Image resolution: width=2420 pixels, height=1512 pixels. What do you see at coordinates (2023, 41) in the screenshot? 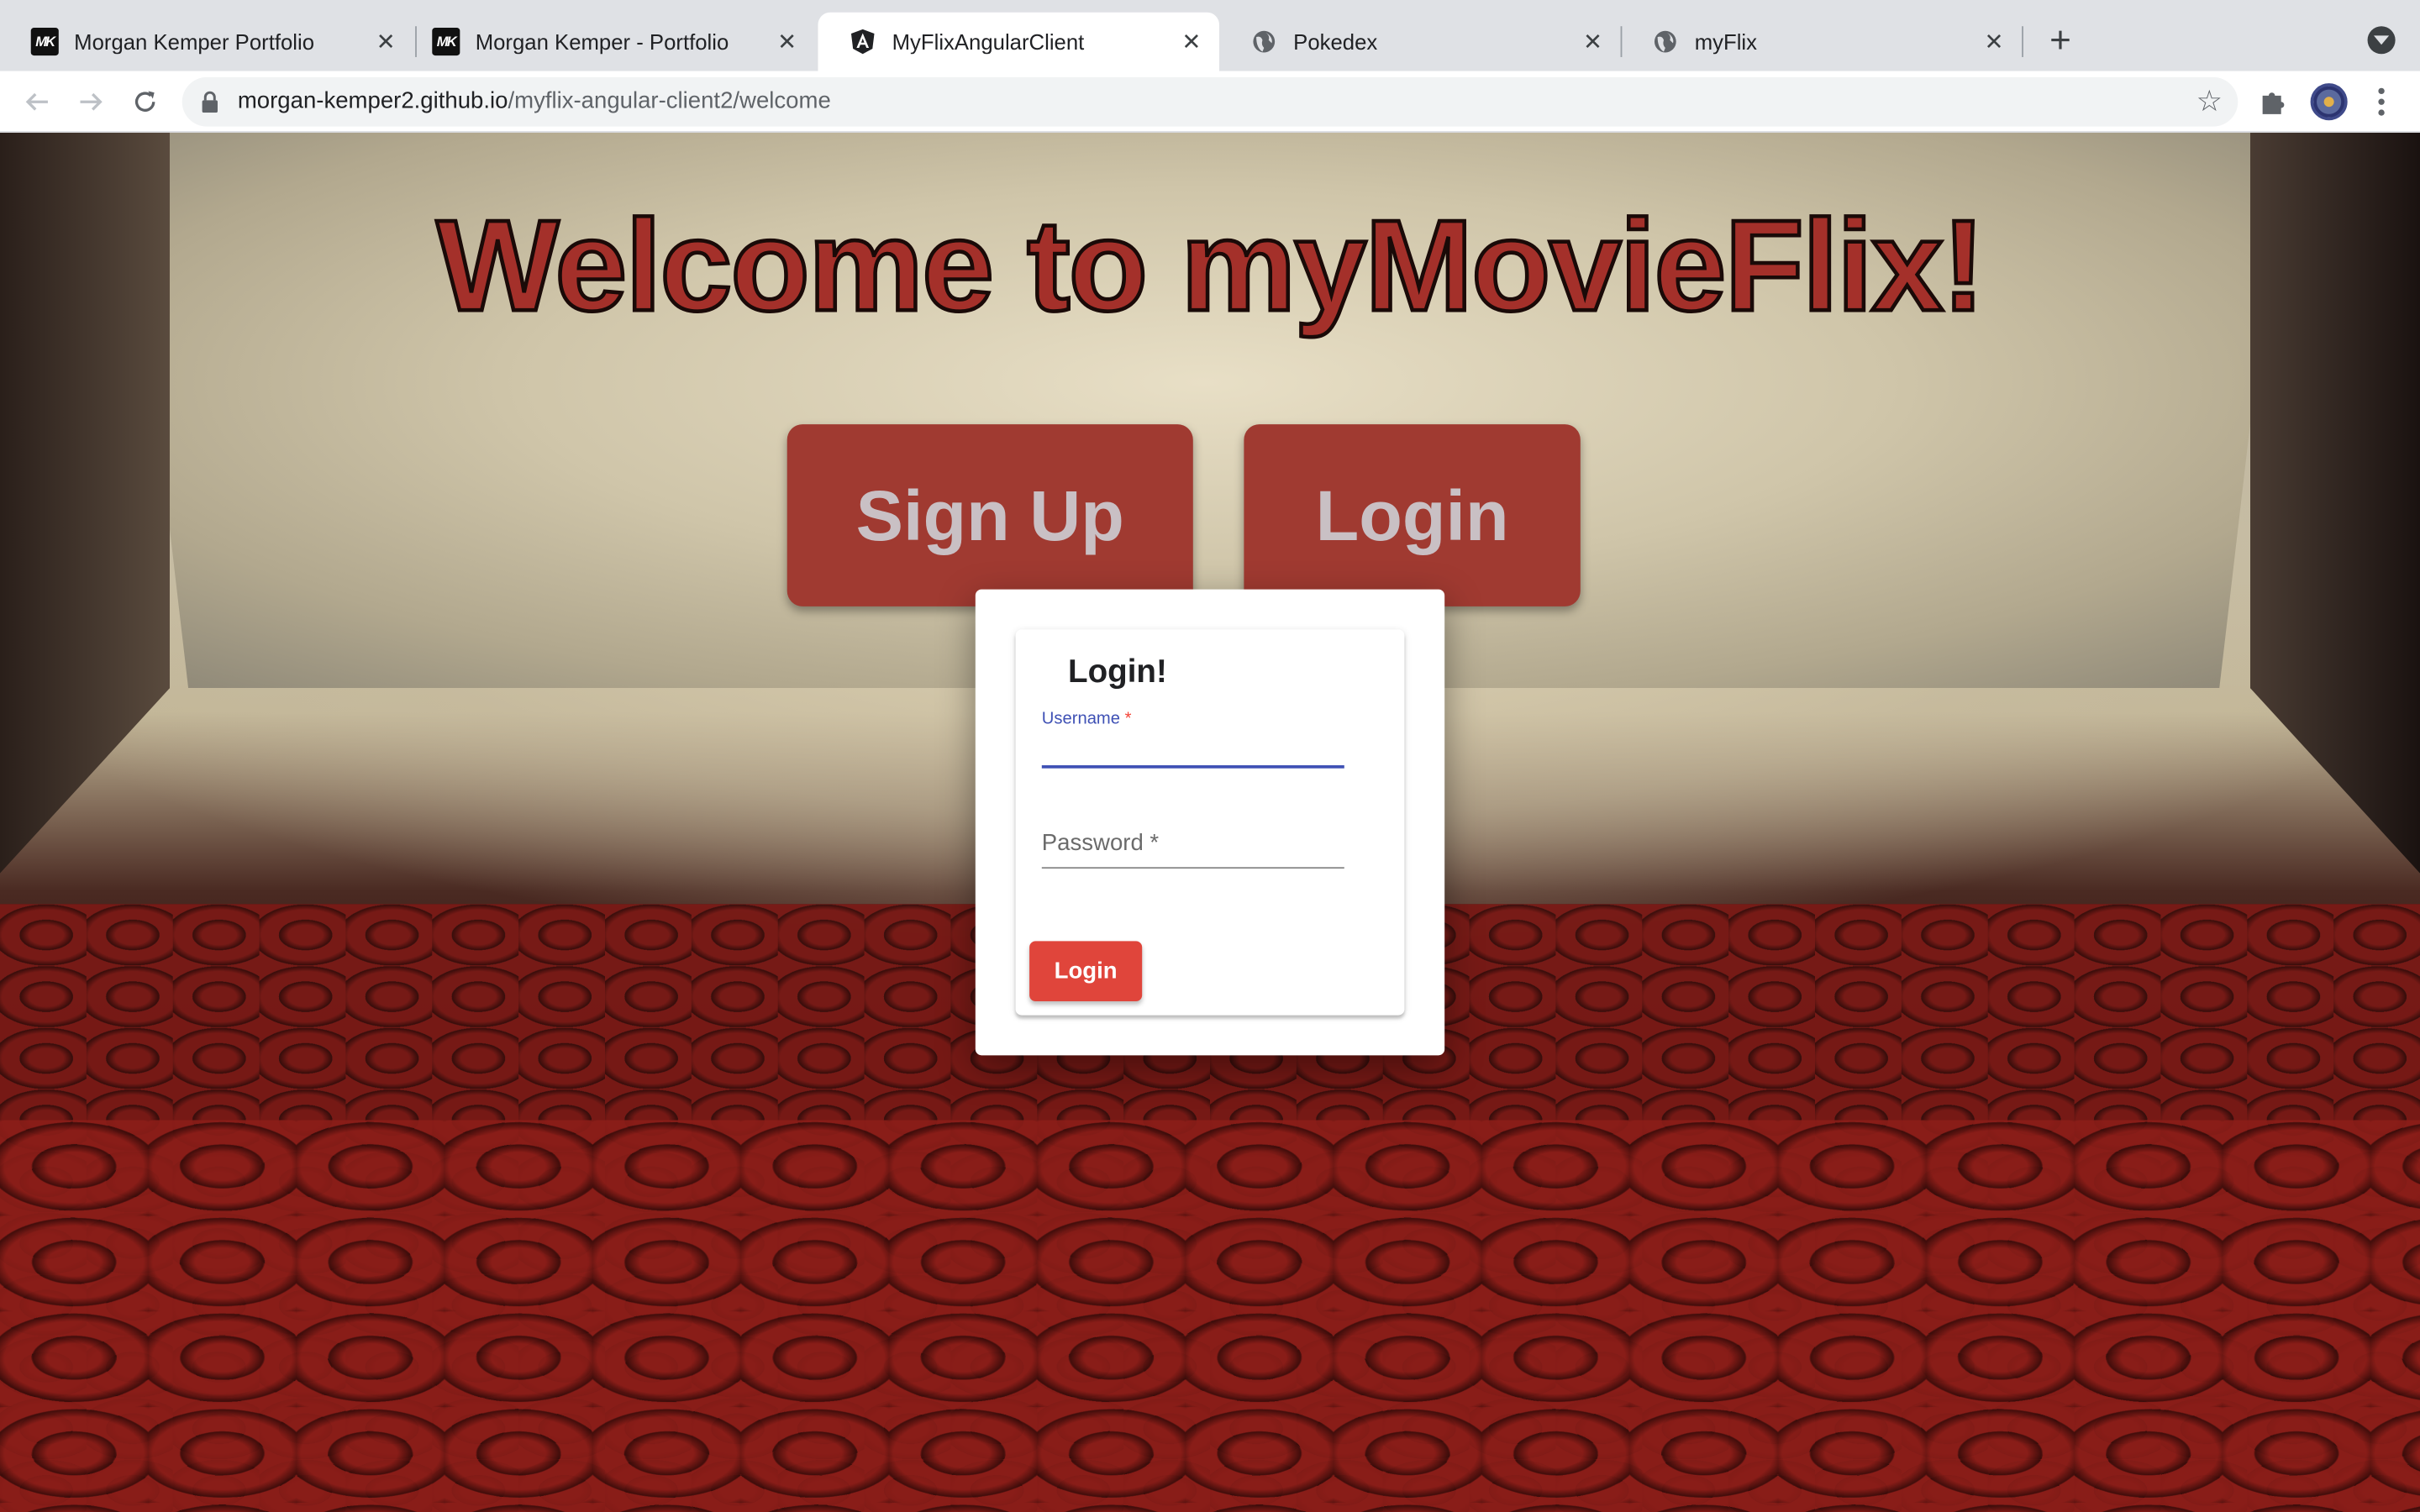
I see `tab-separator` at bounding box center [2023, 41].